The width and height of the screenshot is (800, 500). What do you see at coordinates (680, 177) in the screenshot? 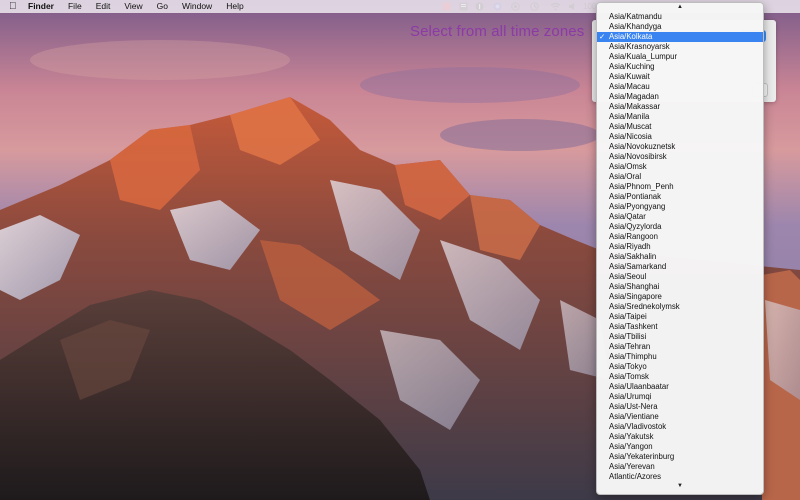
I see `timezone-menu-item: Asia/Oral` at bounding box center [680, 177].